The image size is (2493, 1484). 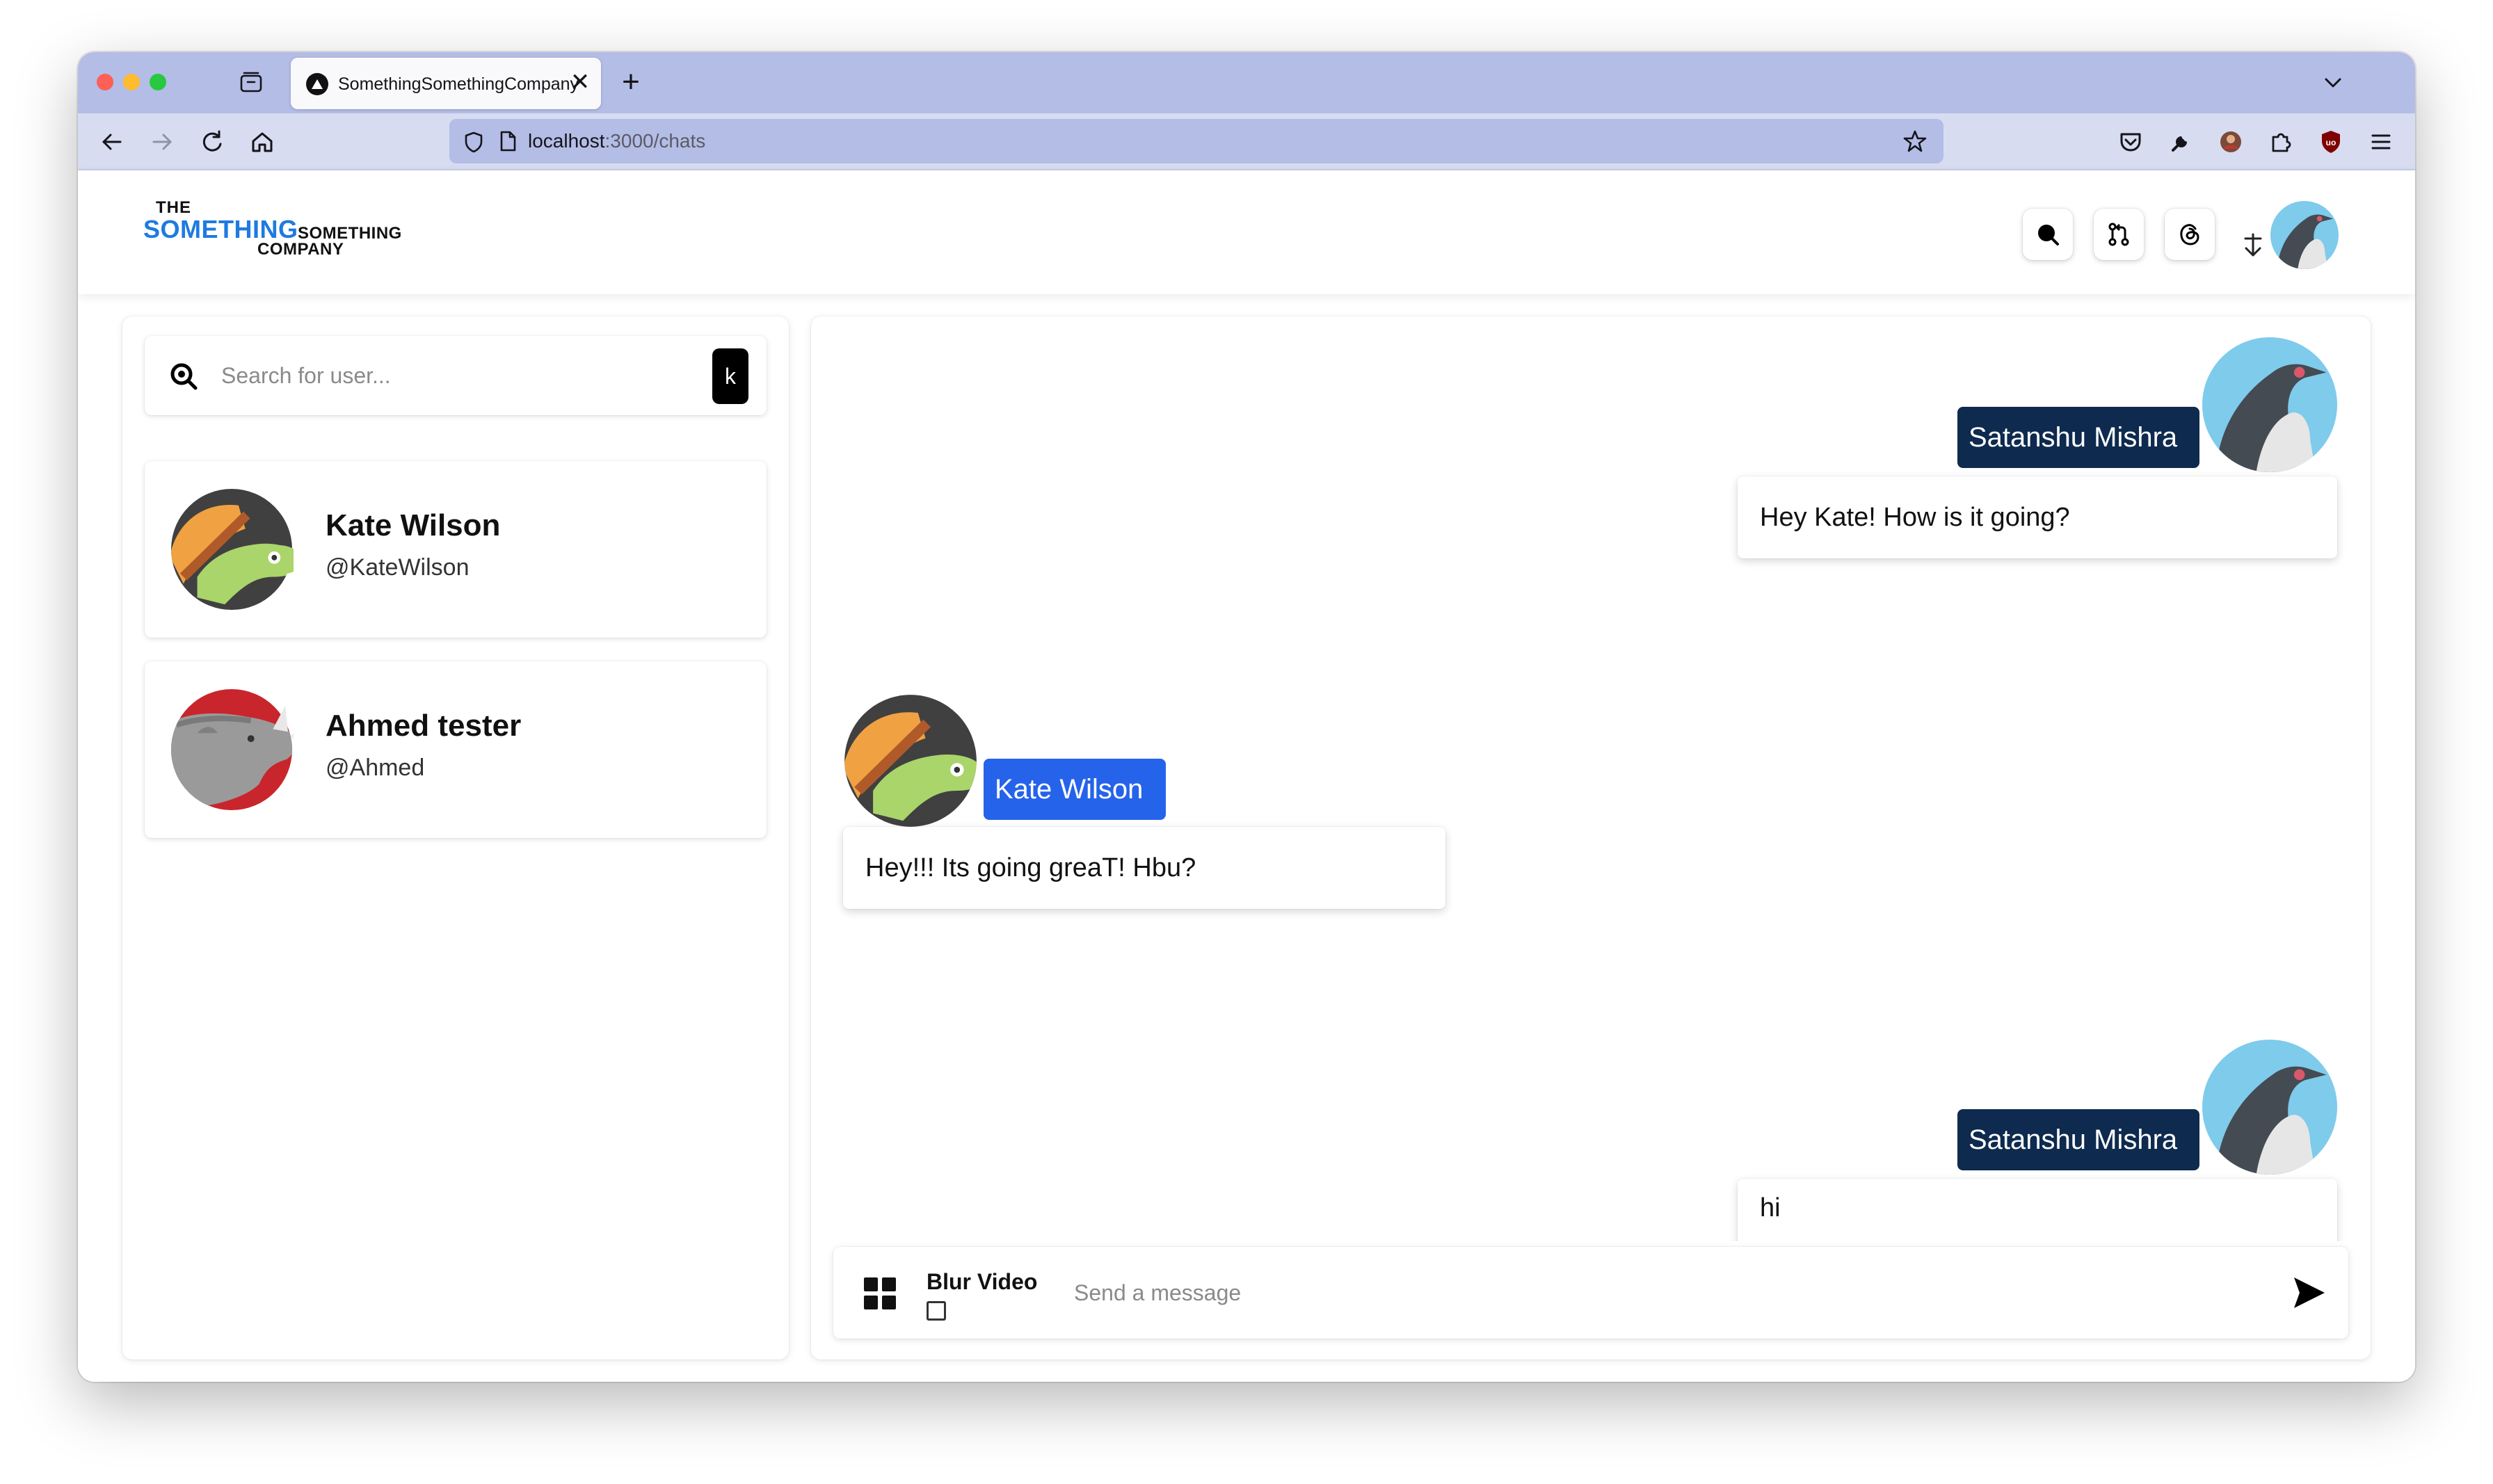 What do you see at coordinates (631, 82) in the screenshot?
I see `new-tab-button: +` at bounding box center [631, 82].